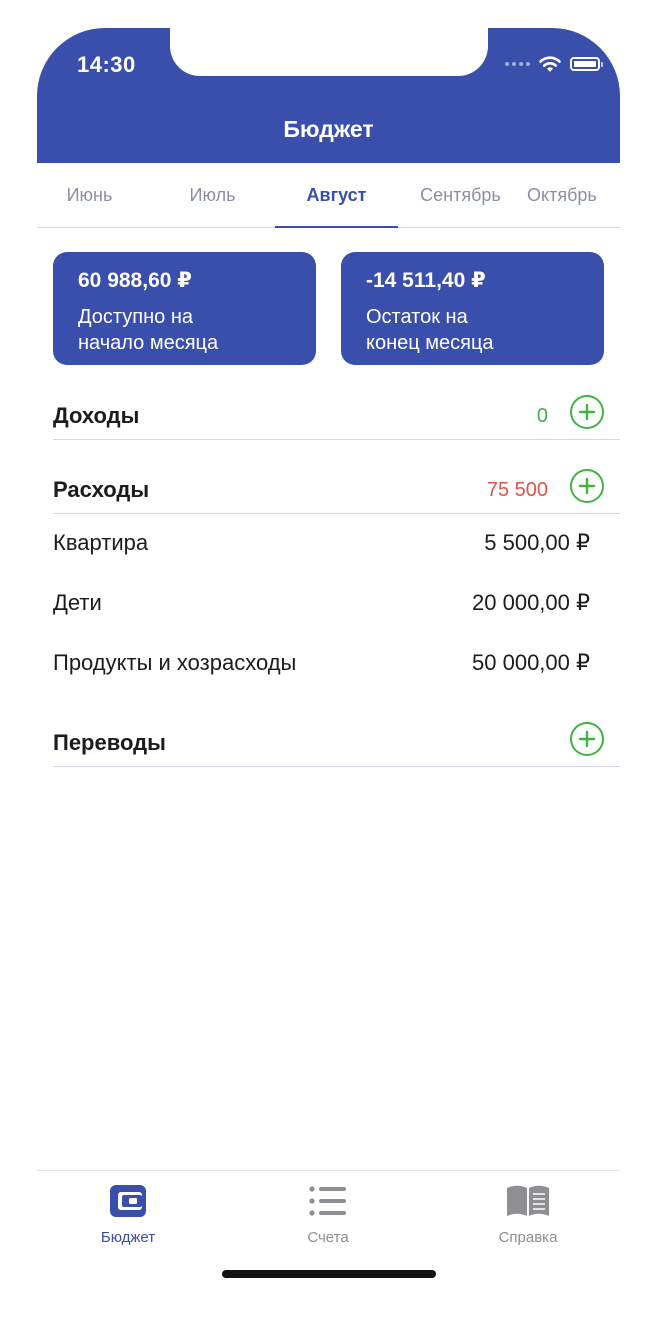 The height and width of the screenshot is (1326, 656). I want to click on list-icon, so click(328, 1201).